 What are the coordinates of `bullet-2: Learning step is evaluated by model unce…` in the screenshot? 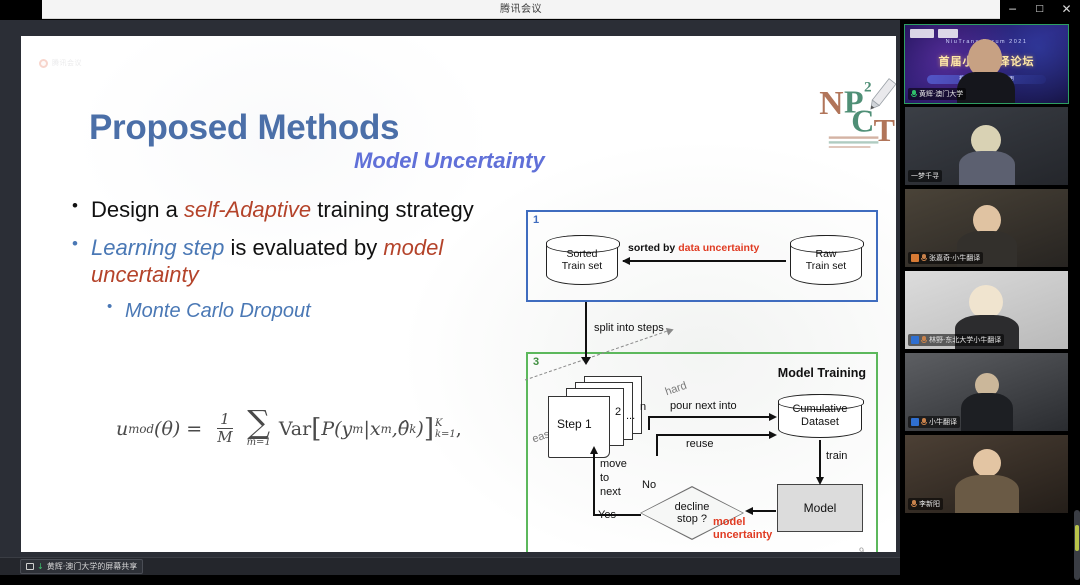 It's located at (284, 261).